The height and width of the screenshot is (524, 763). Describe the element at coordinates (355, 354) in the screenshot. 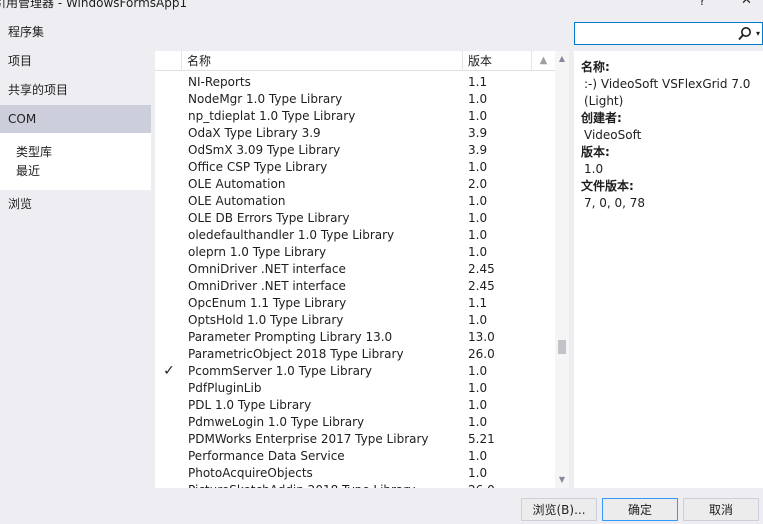

I see `list-row: ParametricObject 2018 Type Library 26.0` at that location.